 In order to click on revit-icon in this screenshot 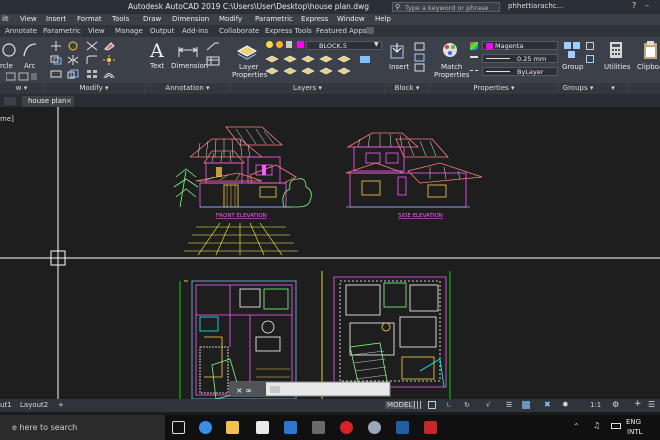, I will do `click(402, 427)`.